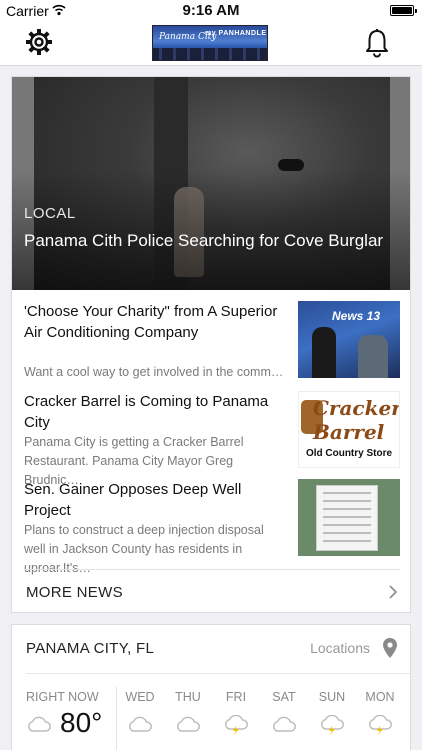 The width and height of the screenshot is (422, 750). Describe the element at coordinates (349, 429) in the screenshot. I see `story-thumbnail: Cracker Barrel Old Country Store` at that location.